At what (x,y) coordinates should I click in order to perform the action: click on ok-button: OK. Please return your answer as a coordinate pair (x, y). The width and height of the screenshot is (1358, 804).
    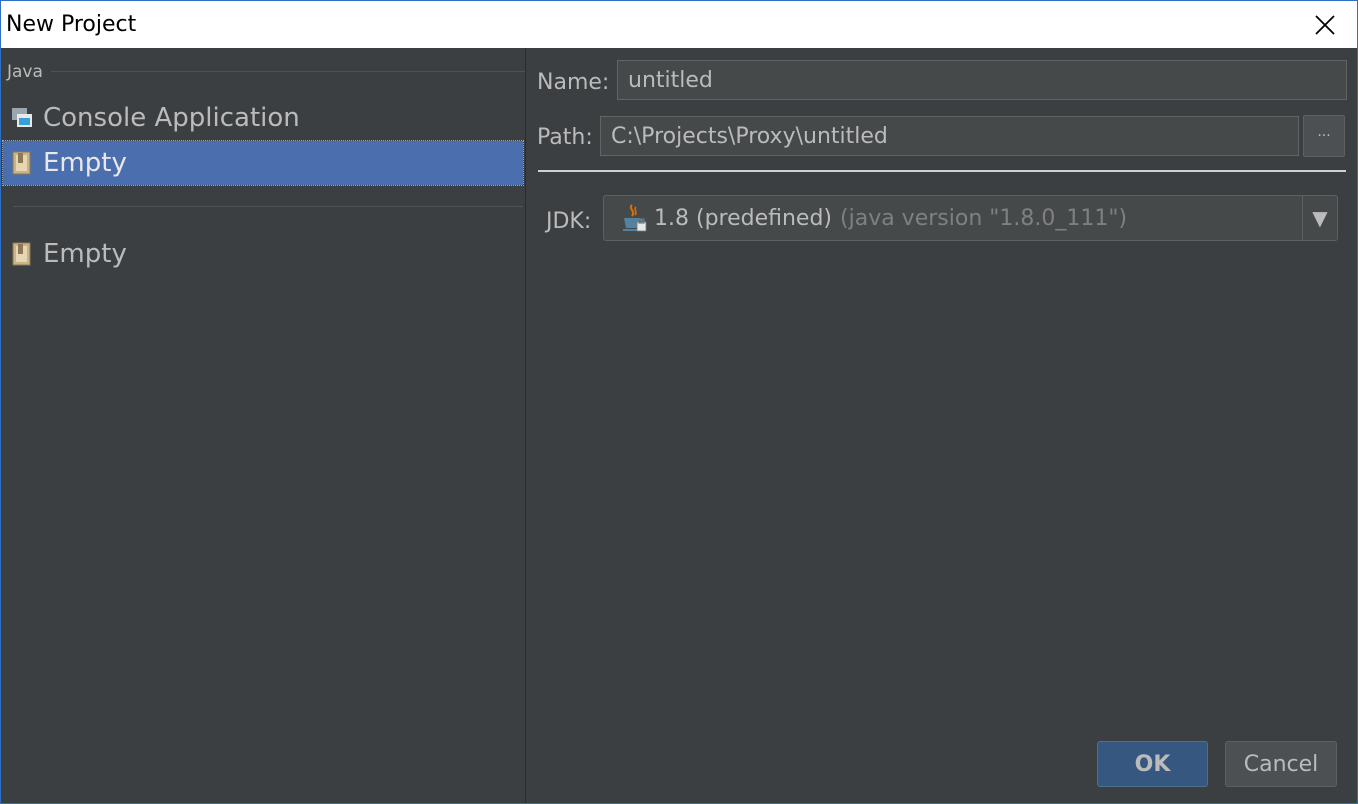
    Looking at the image, I should click on (1152, 764).